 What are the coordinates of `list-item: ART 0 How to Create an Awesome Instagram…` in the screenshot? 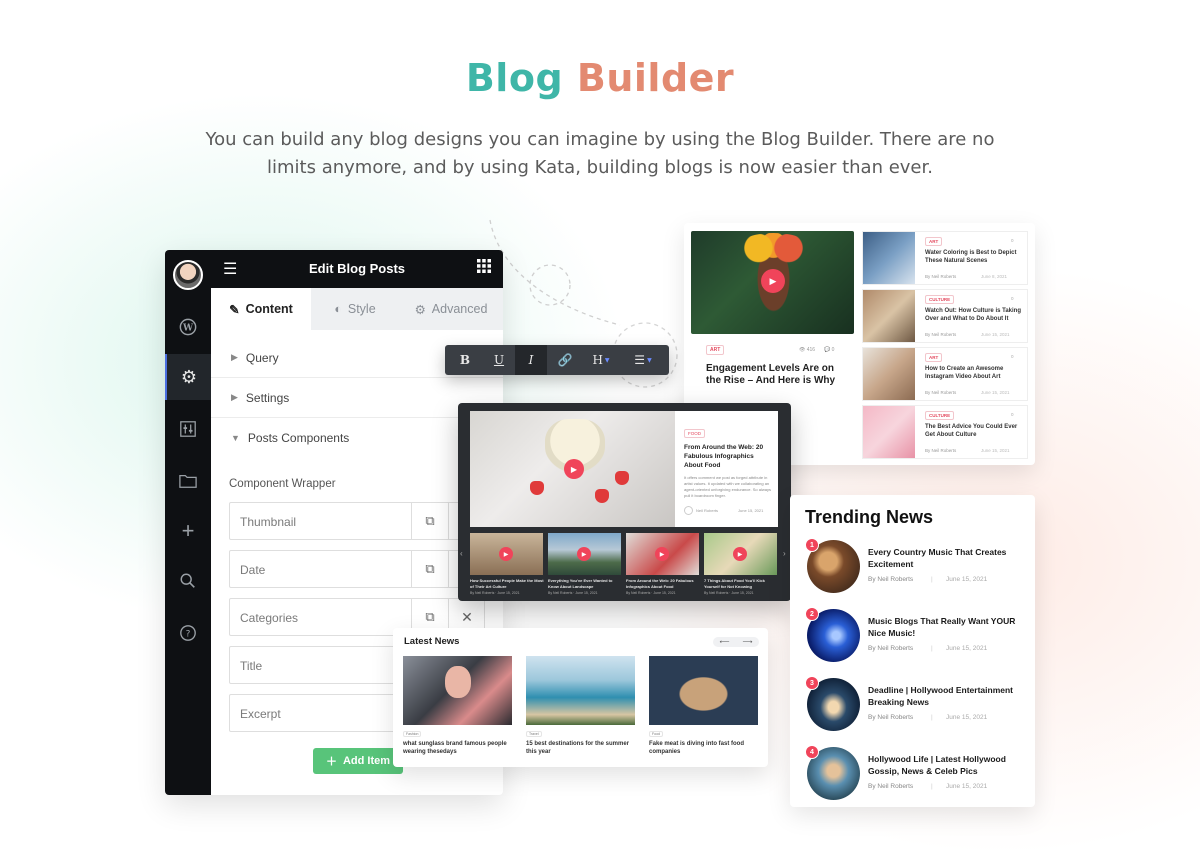 It's located at (945, 374).